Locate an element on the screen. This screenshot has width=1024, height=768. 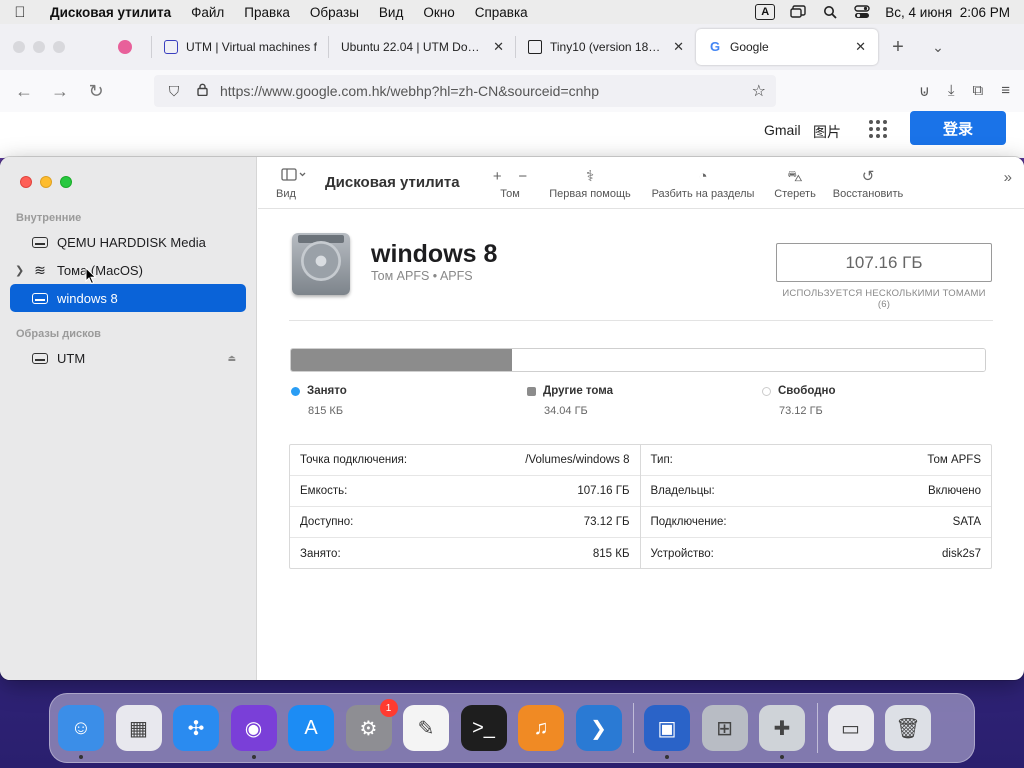
menu-file: Файл is located at coordinates (207, 12).